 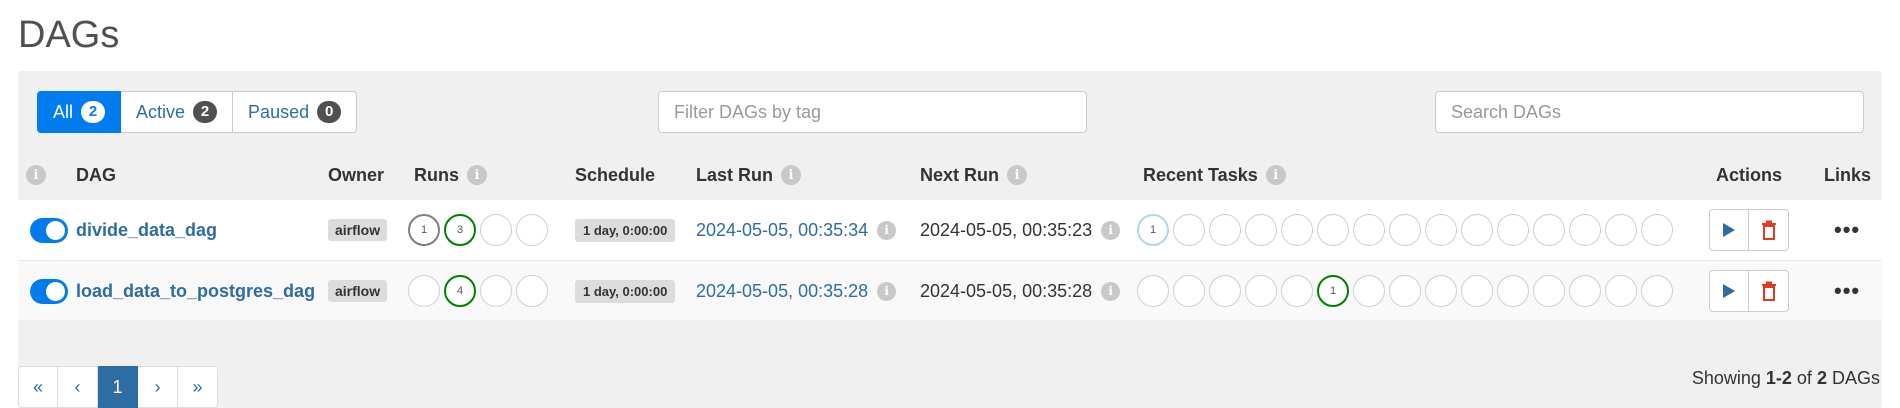 I want to click on showing-suffix: DAGs, so click(x=1855, y=378).